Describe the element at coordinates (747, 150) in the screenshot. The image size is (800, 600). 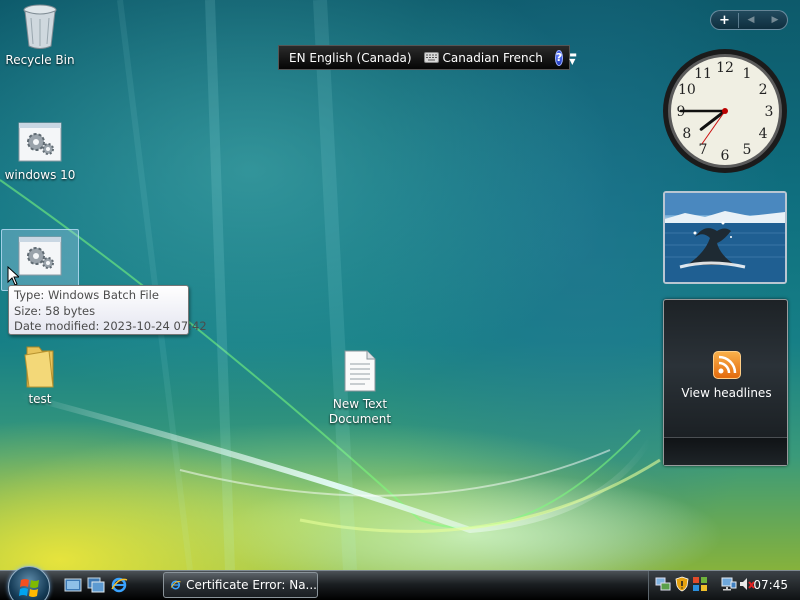
I see `clock-numeral: 5` at that location.